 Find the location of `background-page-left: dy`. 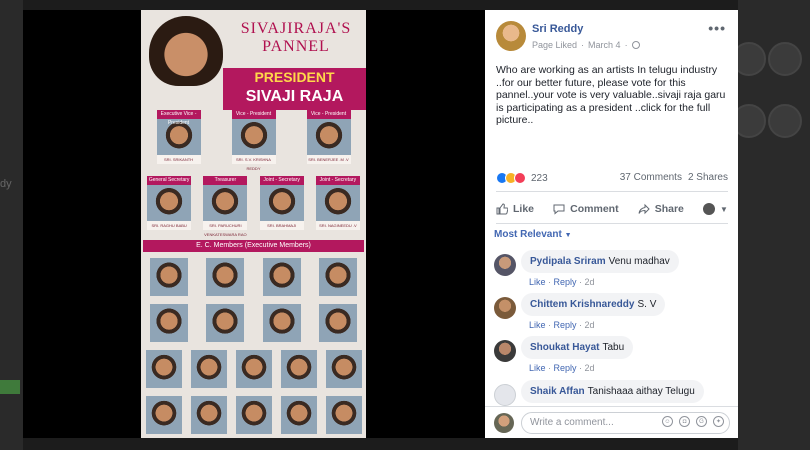

background-page-left: dy is located at coordinates (11, 225).